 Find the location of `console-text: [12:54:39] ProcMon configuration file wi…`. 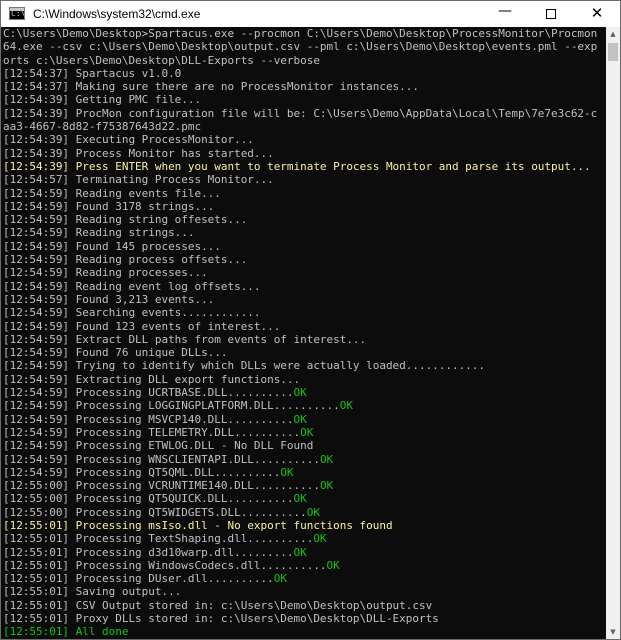

console-text: [12:54:39] ProcMon configuration file wi… is located at coordinates (300, 113).